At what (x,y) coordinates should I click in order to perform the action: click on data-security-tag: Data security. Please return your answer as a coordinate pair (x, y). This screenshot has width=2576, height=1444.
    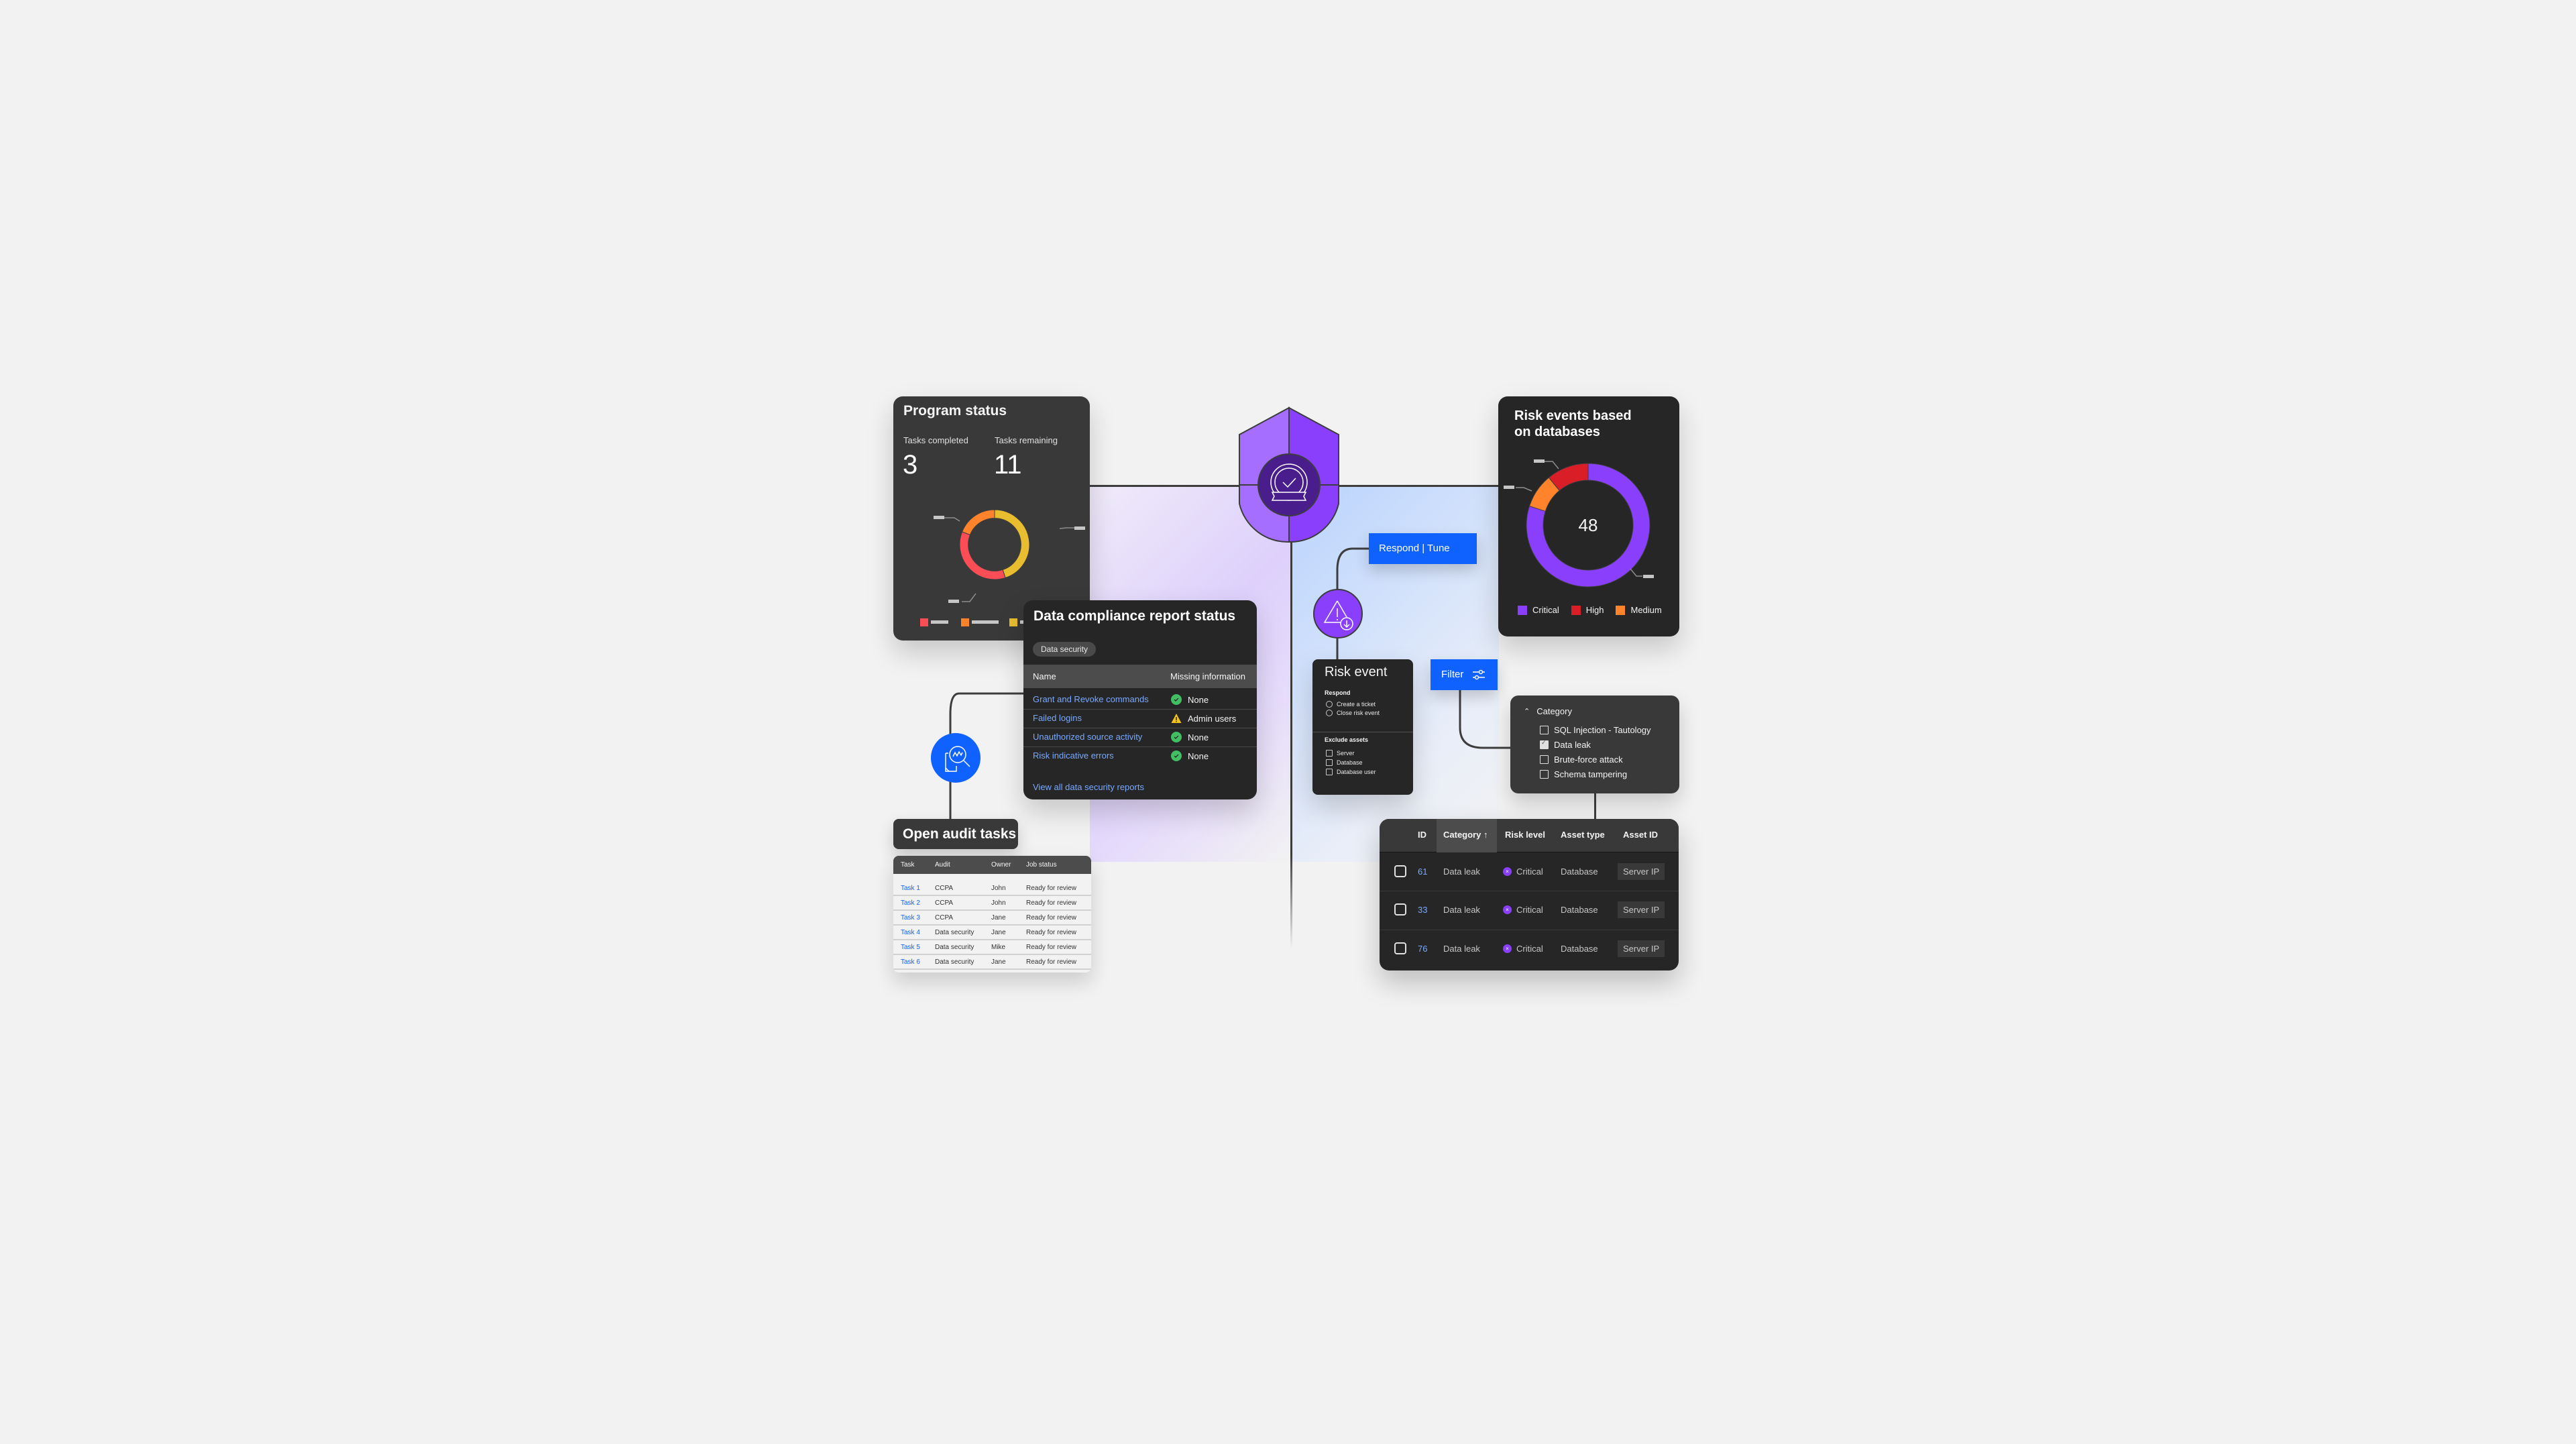
    Looking at the image, I should click on (1065, 649).